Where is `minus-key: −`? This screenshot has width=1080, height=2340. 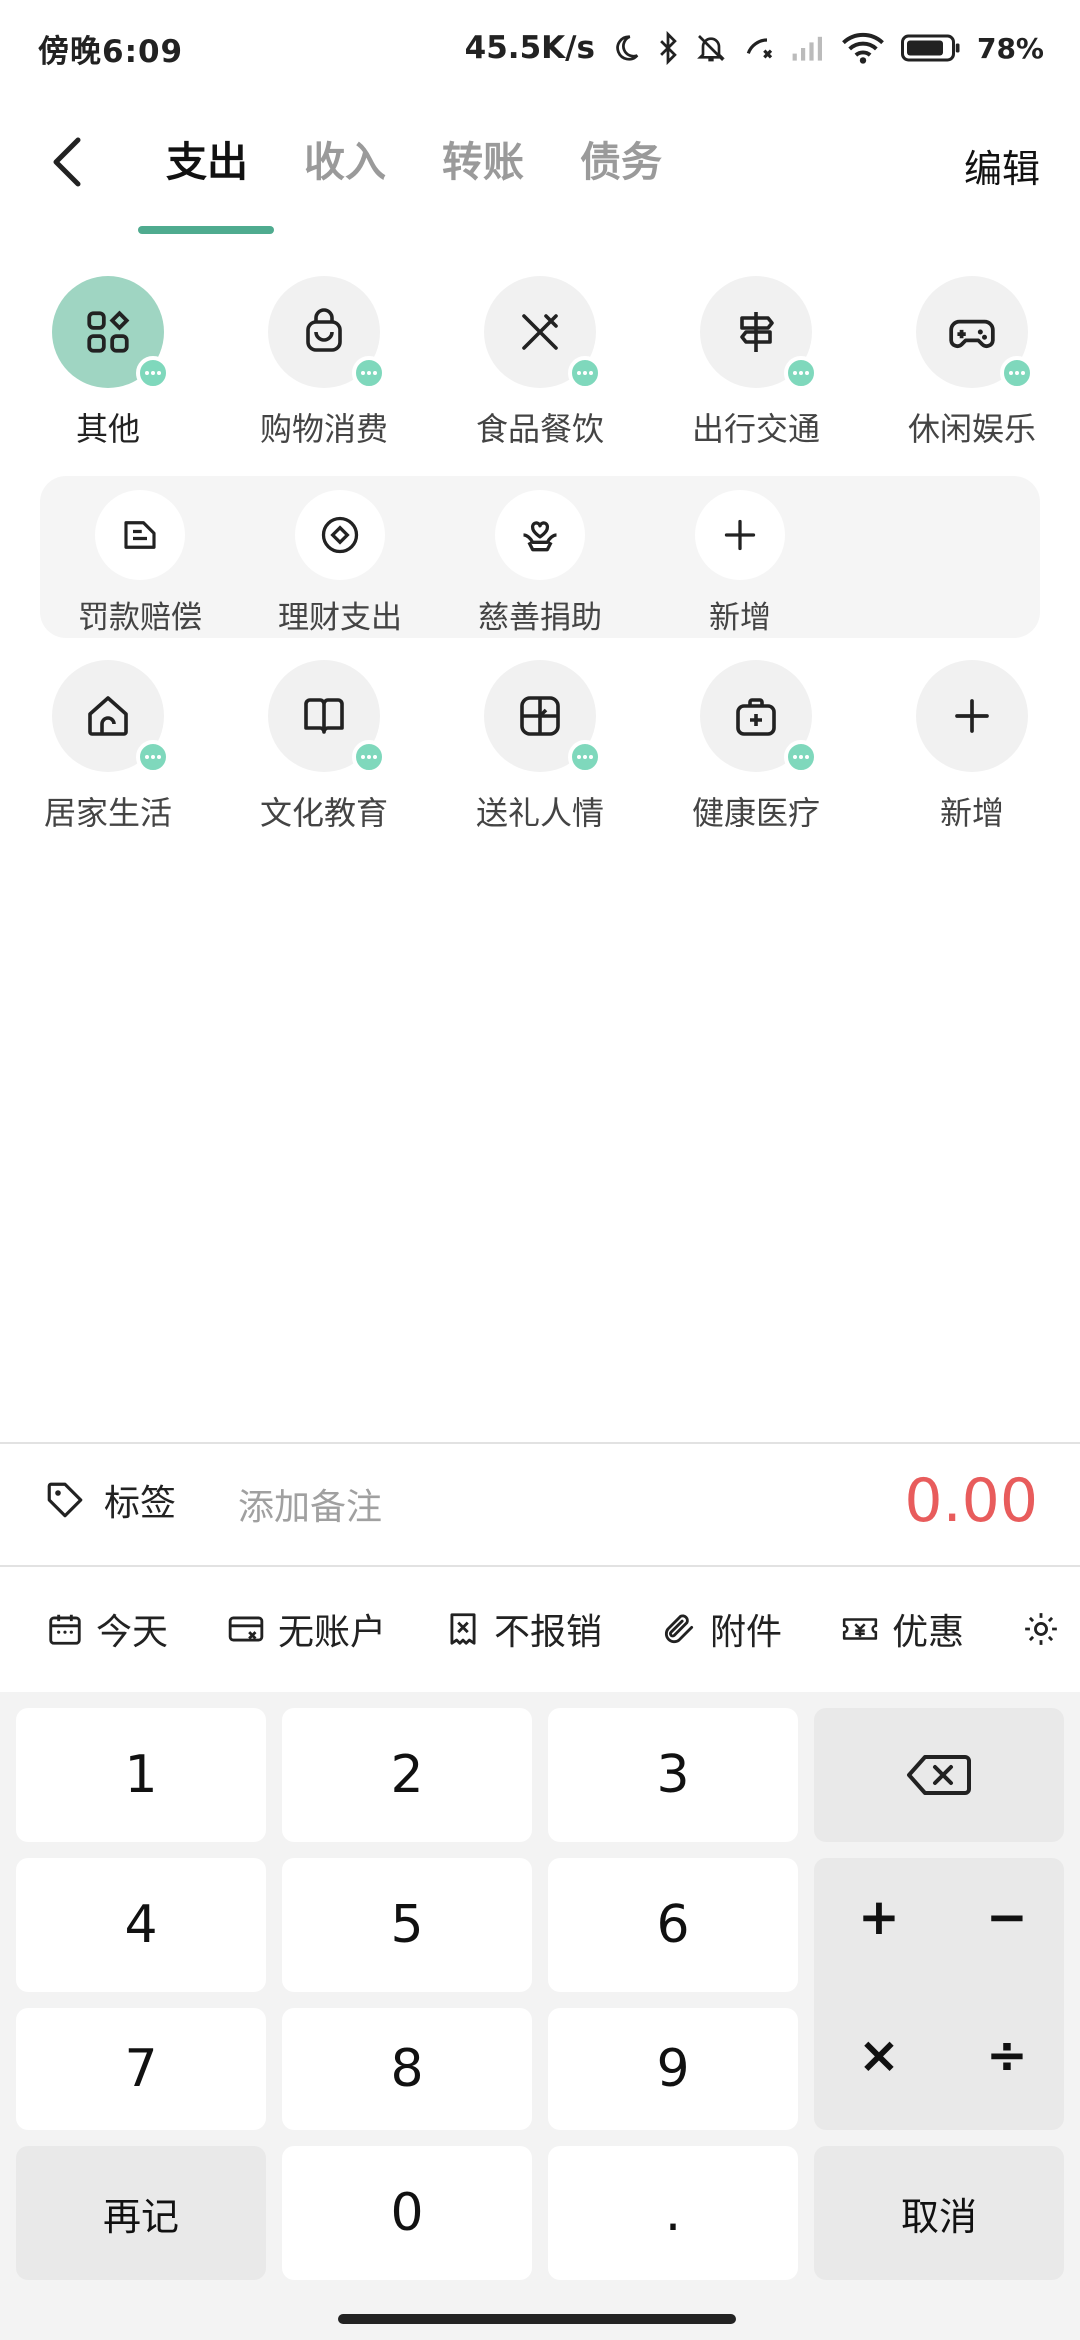
minus-key: − is located at coordinates (1007, 1917).